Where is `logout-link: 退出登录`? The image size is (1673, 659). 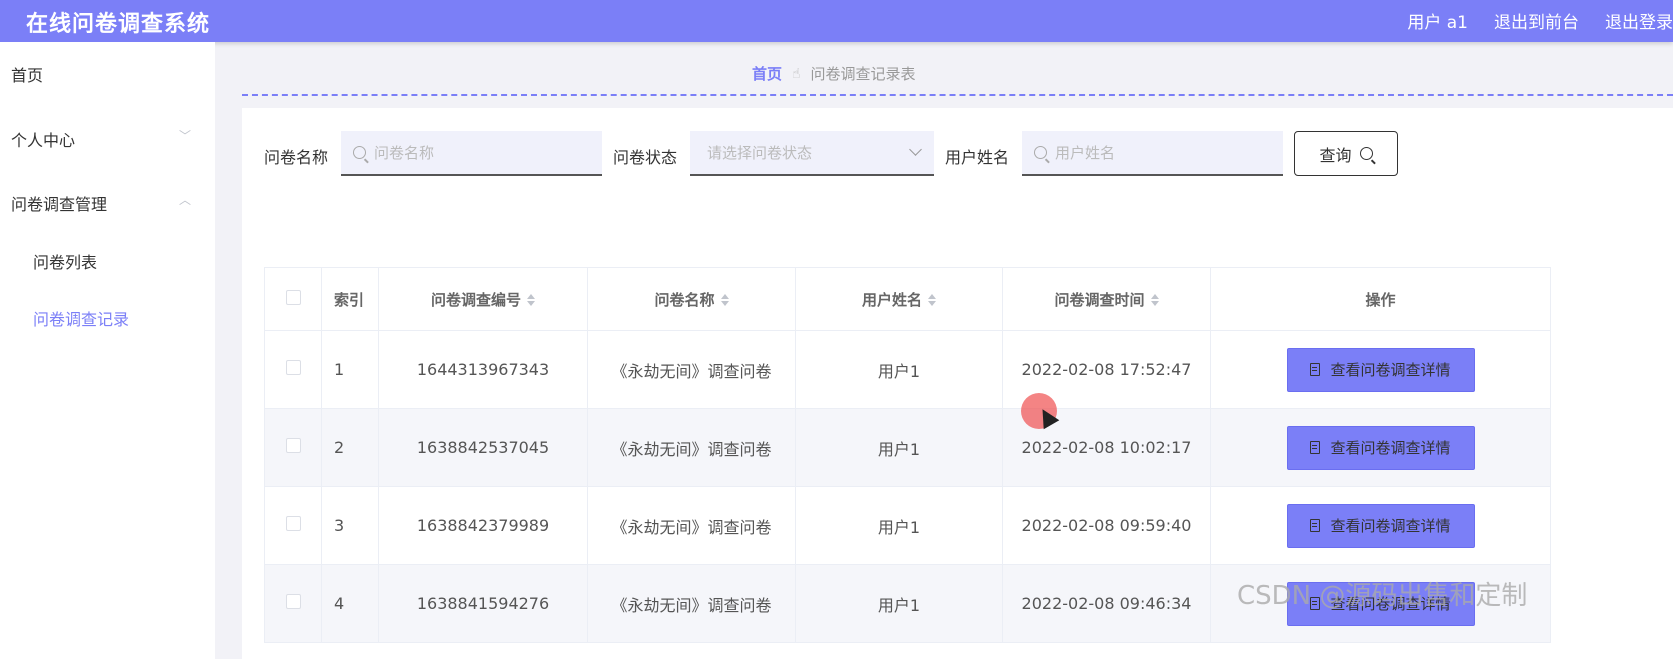 logout-link: 退出登录 is located at coordinates (1639, 20).